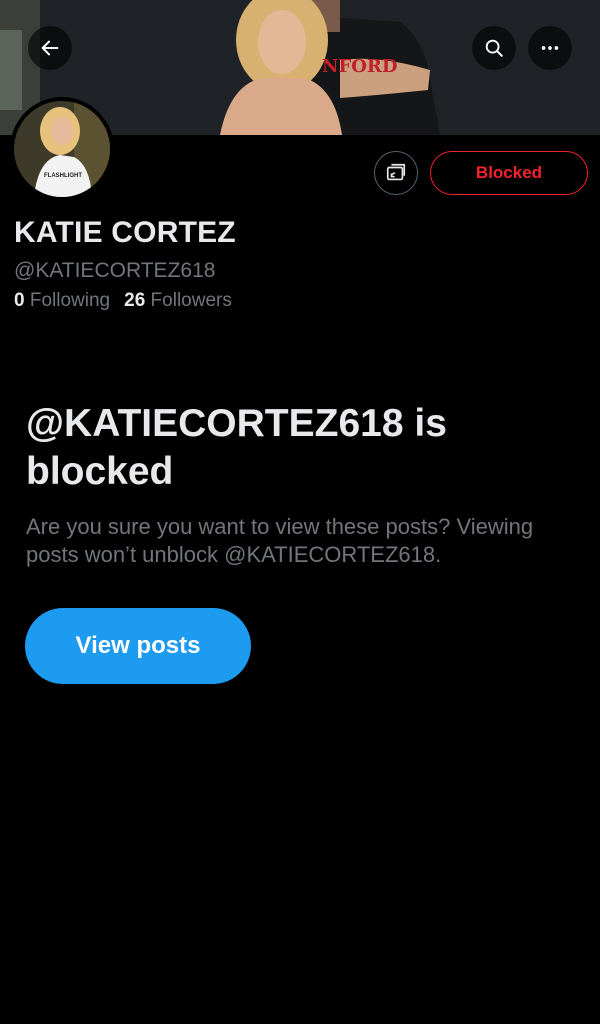 The image size is (600, 1024). I want to click on avatar: FLASHLIGHT, so click(62, 149).